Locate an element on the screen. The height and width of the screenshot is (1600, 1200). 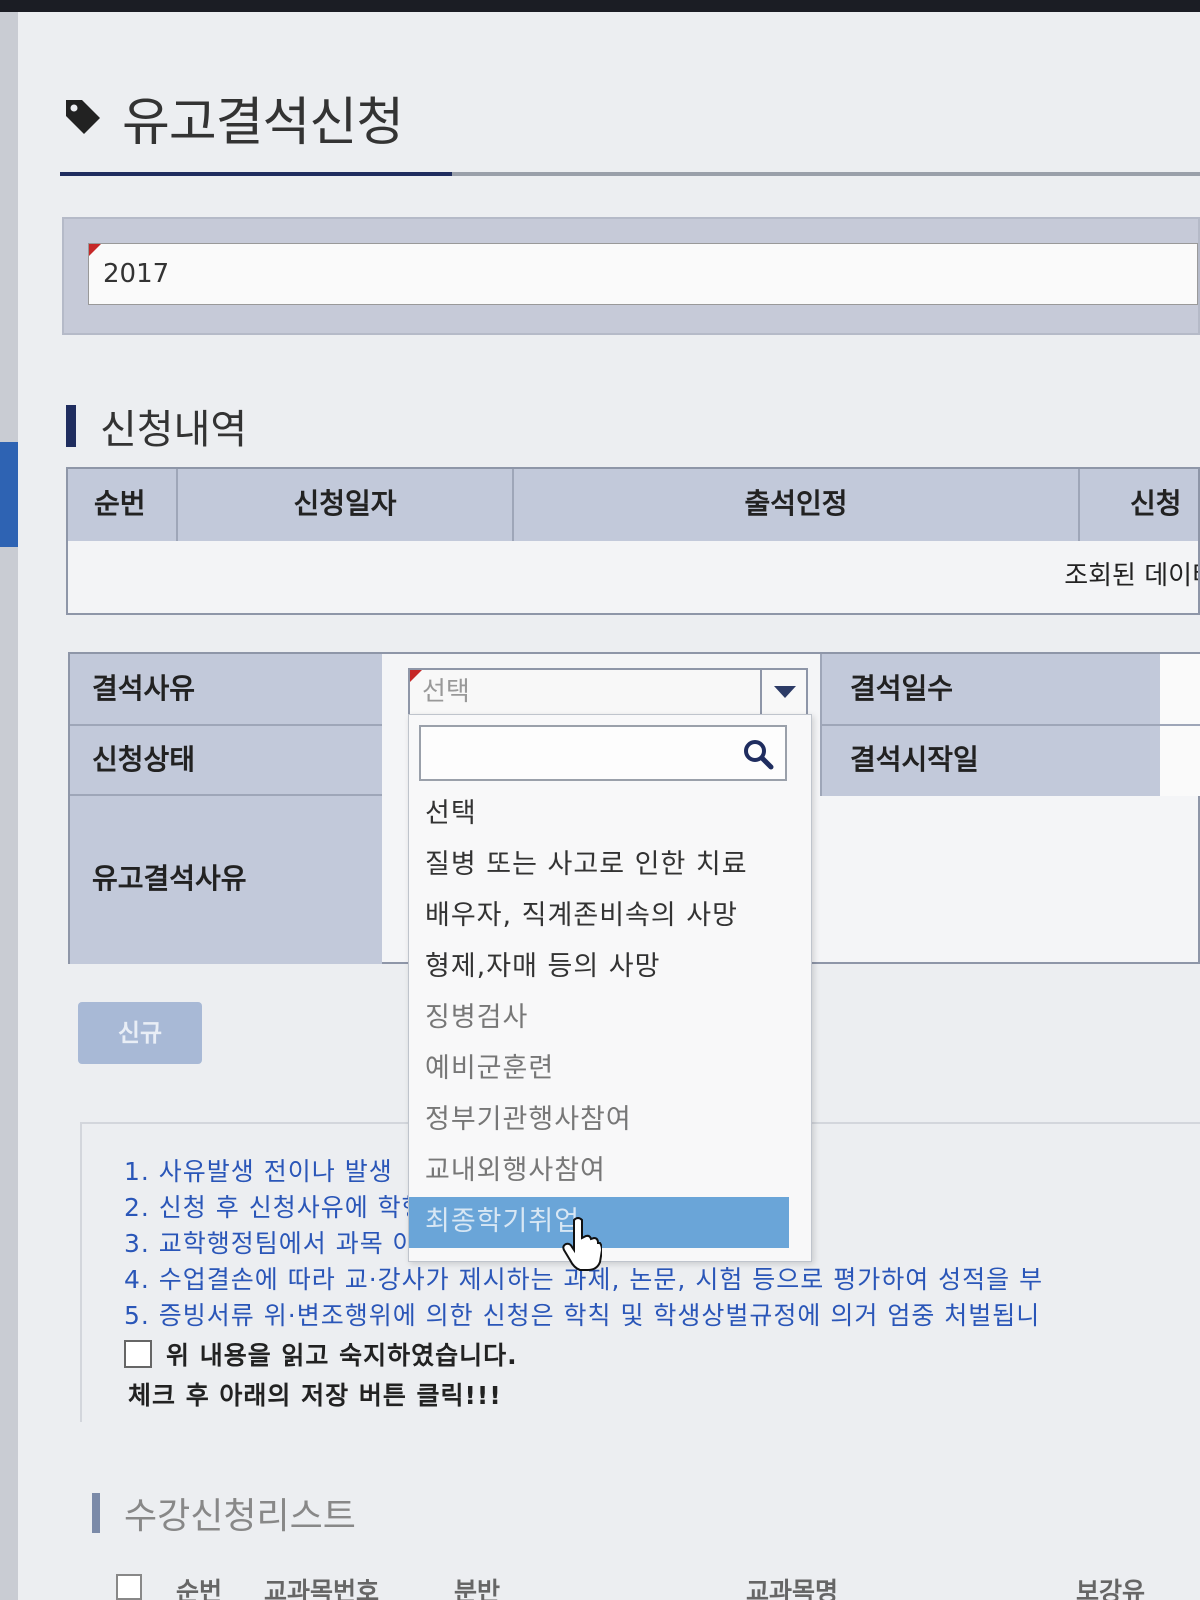
start-date-field is located at coordinates (1180, 761).